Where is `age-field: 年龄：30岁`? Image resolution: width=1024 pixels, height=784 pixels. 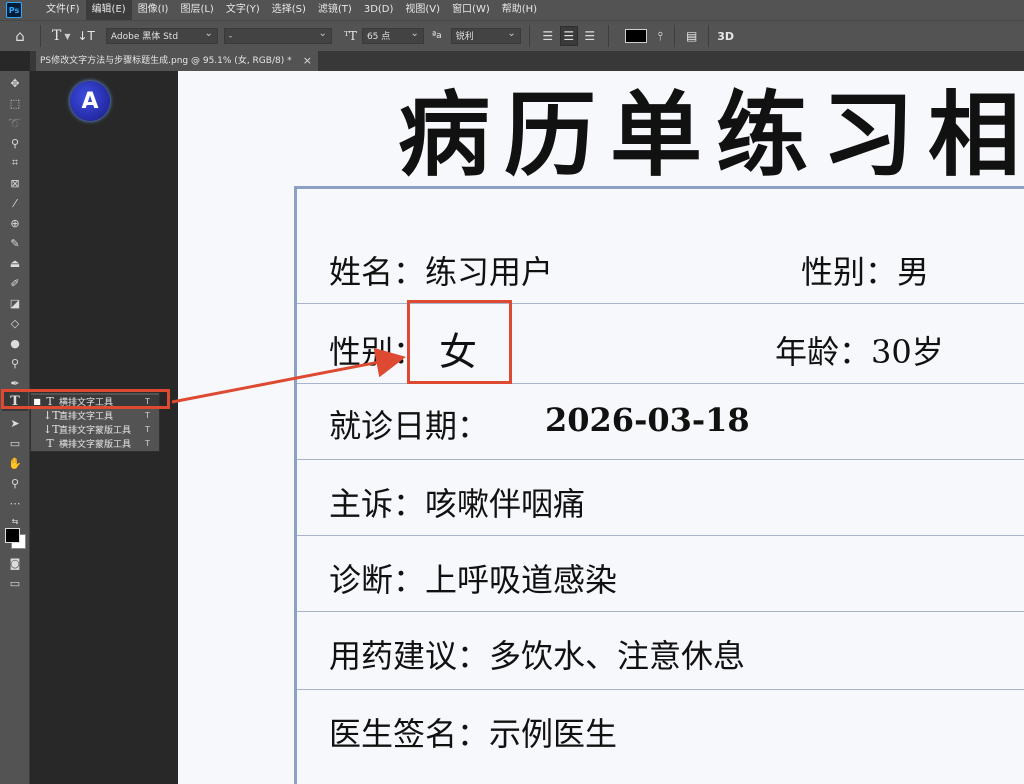
age-field: 年龄：30岁 is located at coordinates (859, 352).